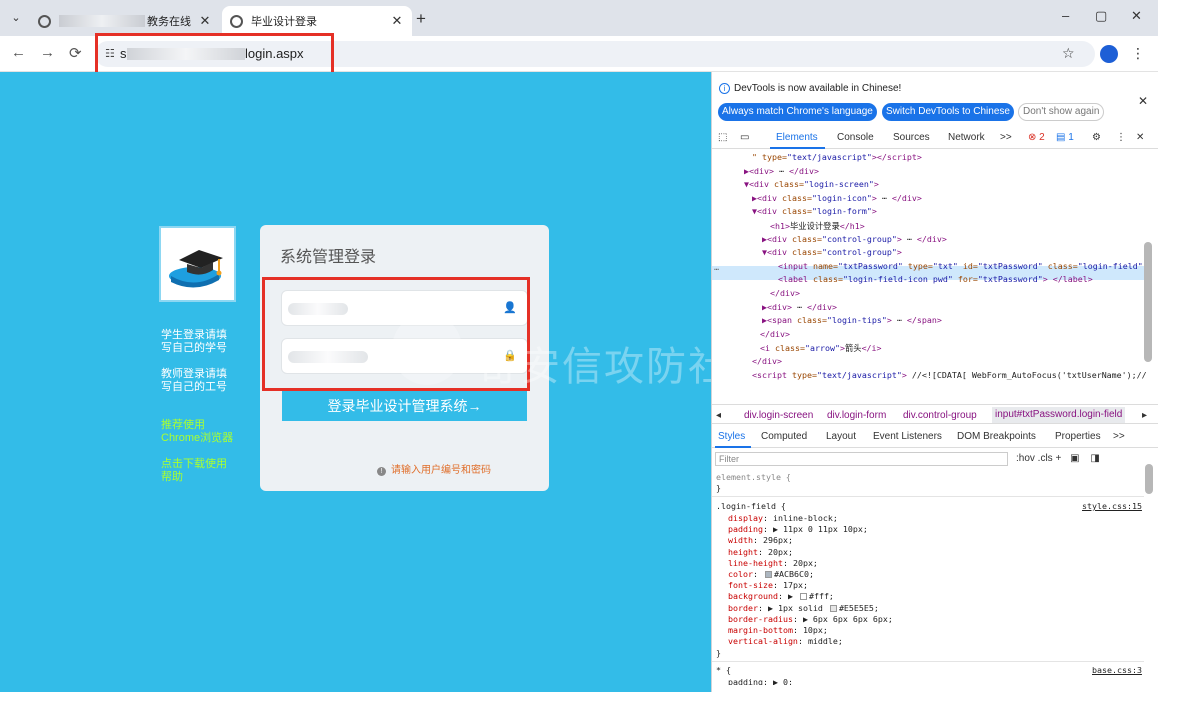 The width and height of the screenshot is (1180, 718). I want to click on crumb-left-arrow: ◂, so click(718, 415).